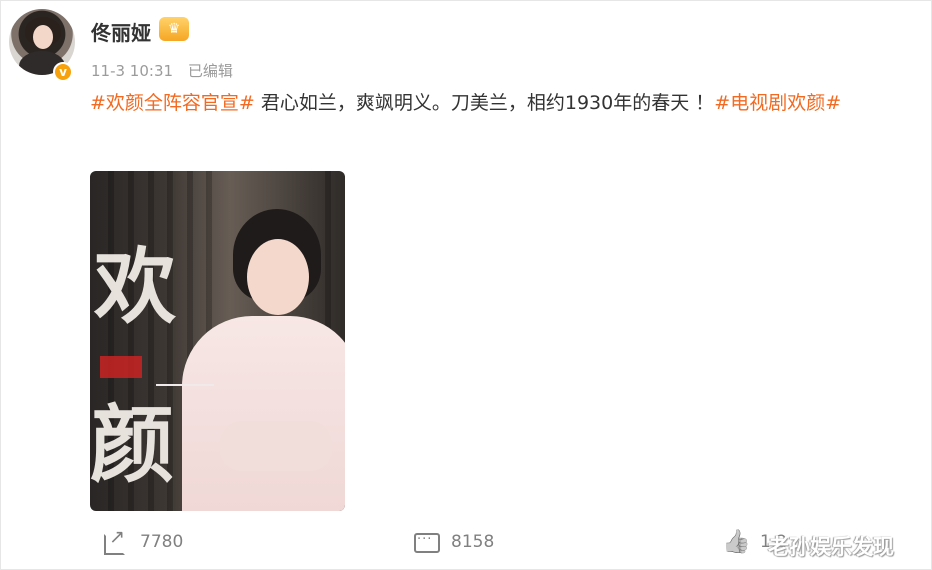 The image size is (932, 570). I want to click on post-text: 君心如兰，爽飒明义。刀美兰，相约1930年的春天 ！, so click(484, 103).